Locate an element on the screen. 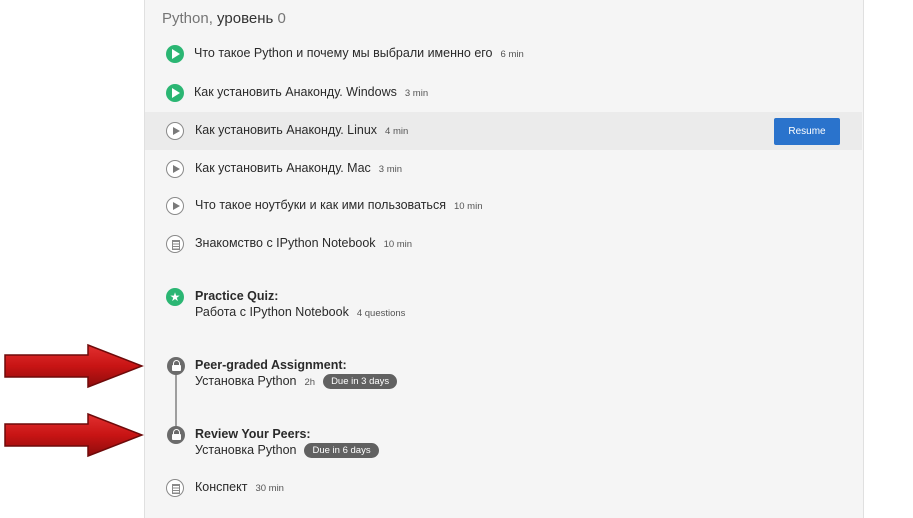 The height and width of the screenshot is (518, 913). lesson-title-wrap: Как установить Анаконду. Linux 4 min is located at coordinates (301, 130).